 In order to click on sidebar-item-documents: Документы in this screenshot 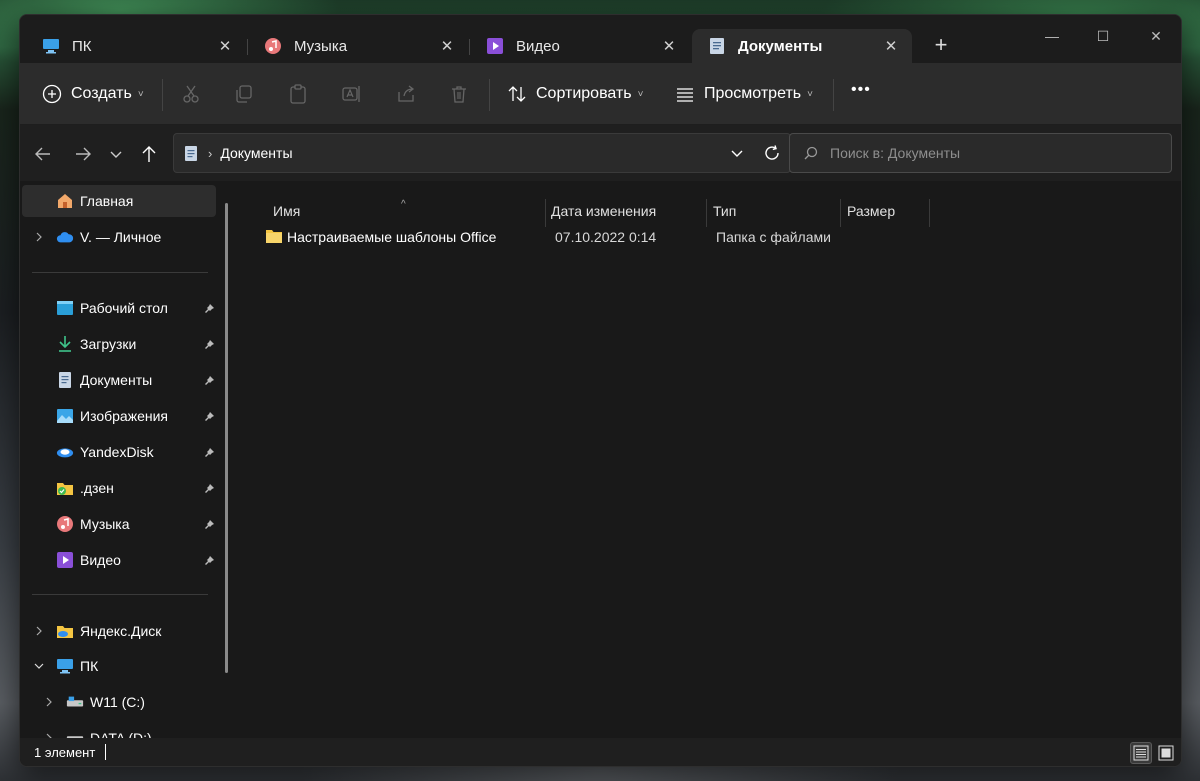, I will do `click(119, 380)`.